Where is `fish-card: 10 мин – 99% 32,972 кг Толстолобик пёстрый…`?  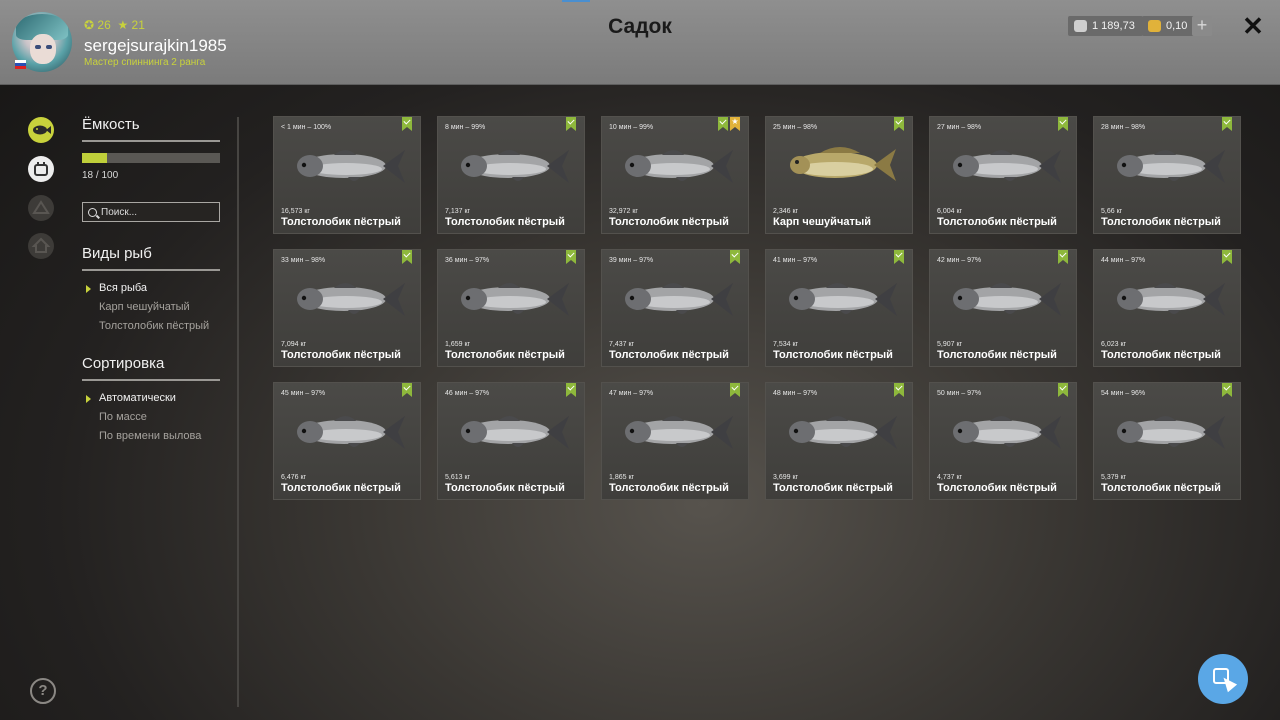 fish-card: 10 мин – 99% 32,972 кг Толстолобик пёстрый… is located at coordinates (675, 175).